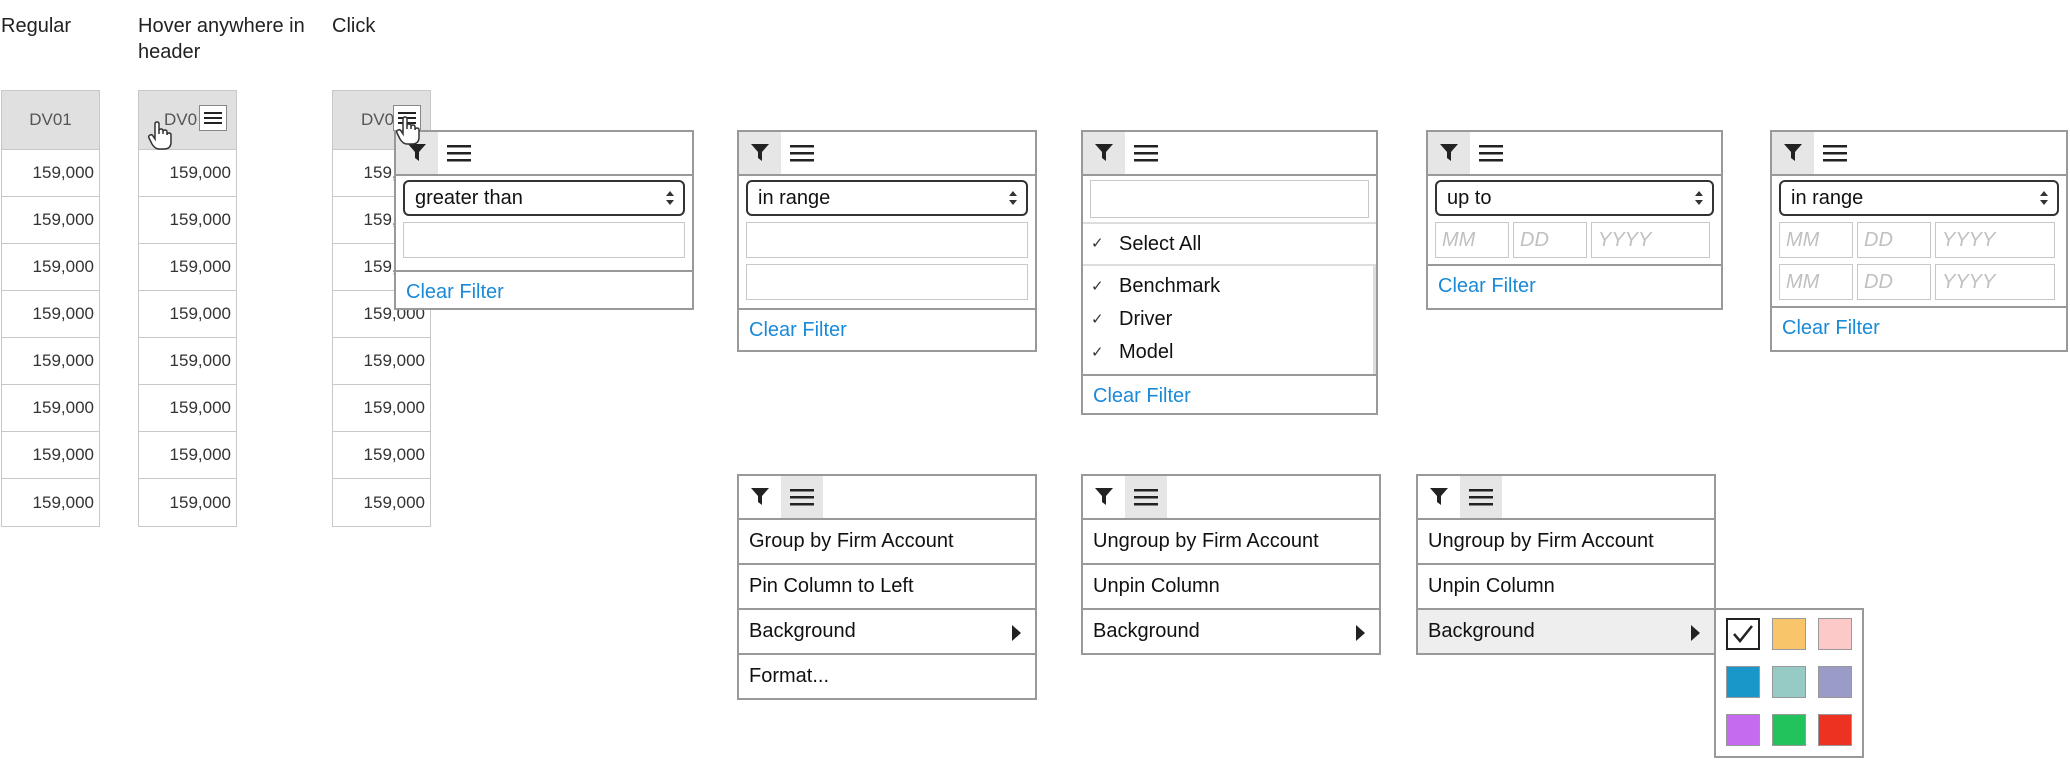 The width and height of the screenshot is (2070, 760). What do you see at coordinates (1816, 282) in the screenshot?
I see `to-month-input: MM` at bounding box center [1816, 282].